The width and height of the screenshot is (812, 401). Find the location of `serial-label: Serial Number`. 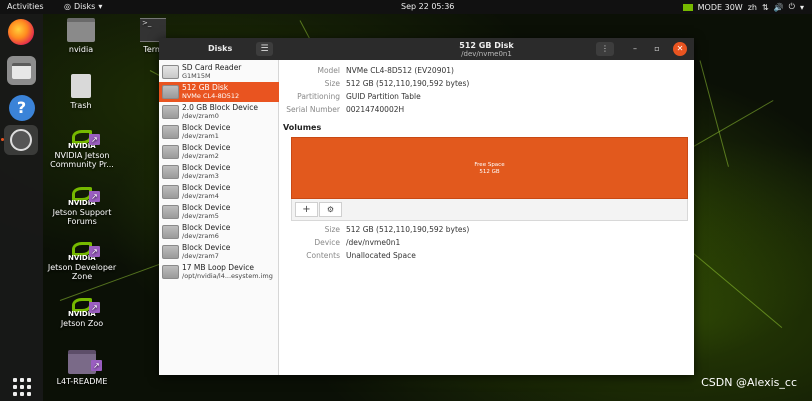

serial-label: Serial Number is located at coordinates (313, 109).